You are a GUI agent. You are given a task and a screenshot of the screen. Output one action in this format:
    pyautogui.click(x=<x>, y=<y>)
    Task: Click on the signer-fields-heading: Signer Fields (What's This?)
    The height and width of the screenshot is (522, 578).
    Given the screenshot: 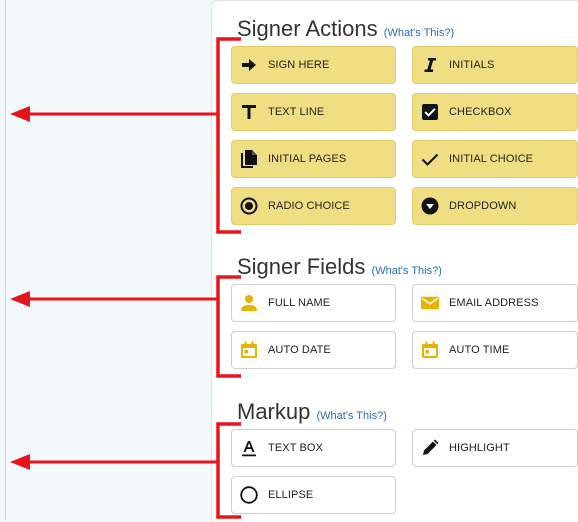 What is the action you would take?
    pyautogui.click(x=339, y=269)
    